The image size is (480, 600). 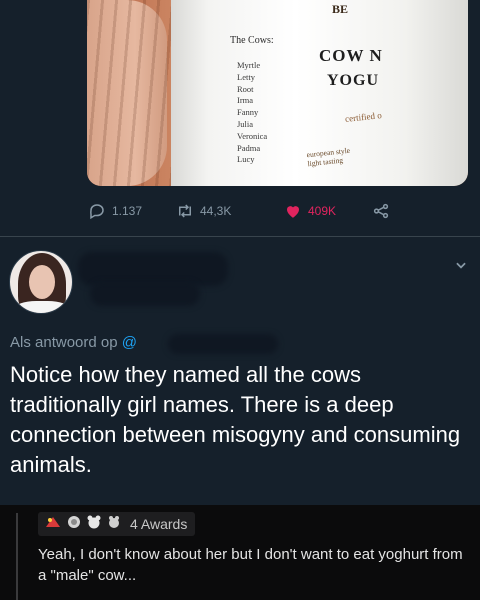 What do you see at coordinates (145, 294) in the screenshot?
I see `redacted-handle` at bounding box center [145, 294].